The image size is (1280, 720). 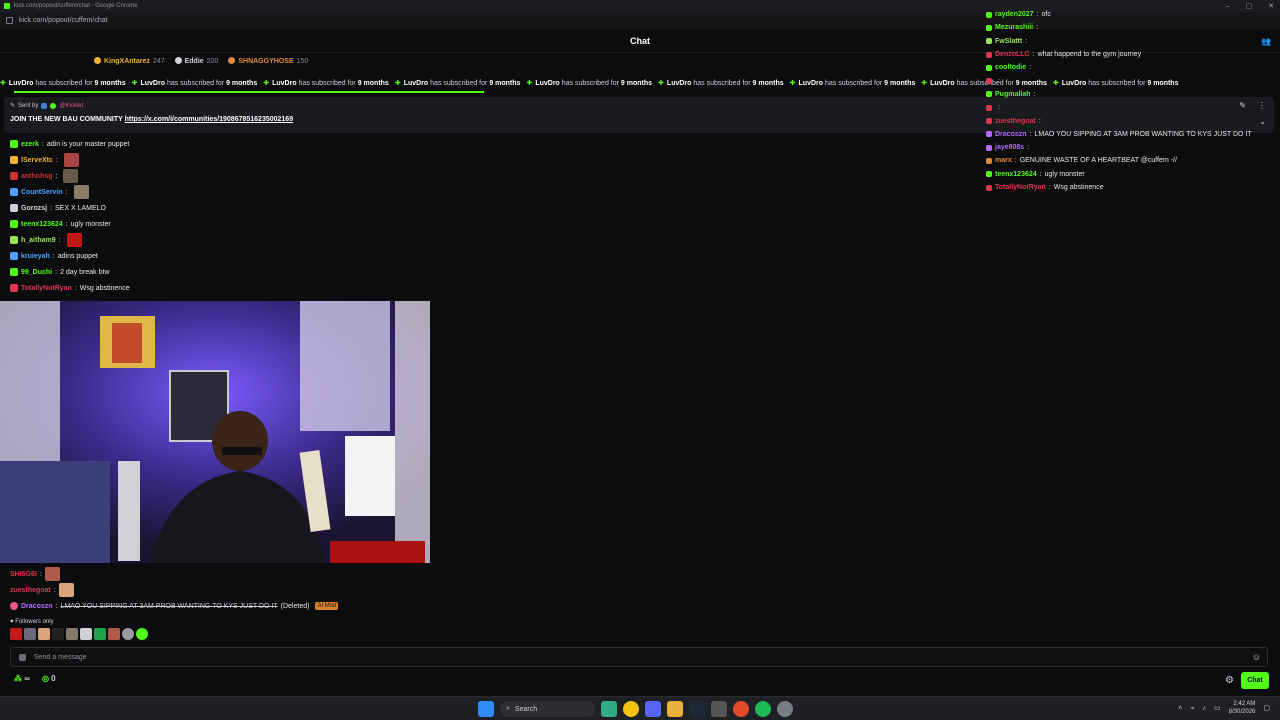 I want to click on emoji-picker-icon: ☺, so click(x=1256, y=657).